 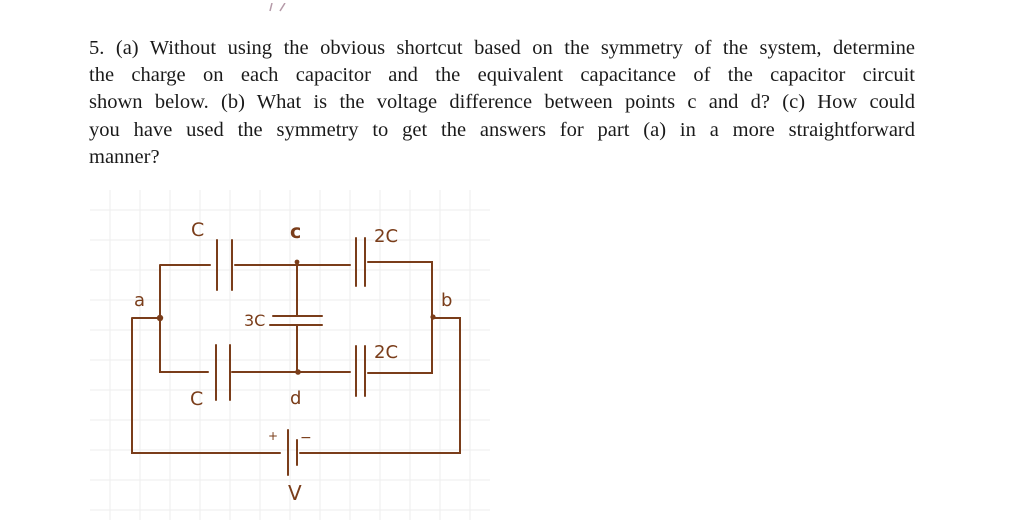 I want to click on capacitor-top-right, so click(x=360, y=262).